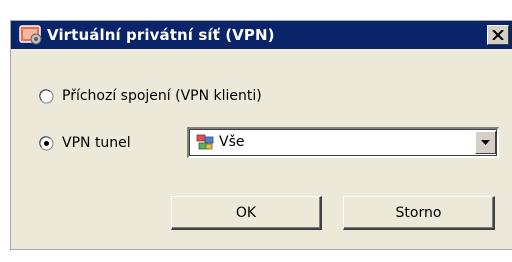 The image size is (512, 262). I want to click on tunnel-select-dropdown-button, so click(485, 142).